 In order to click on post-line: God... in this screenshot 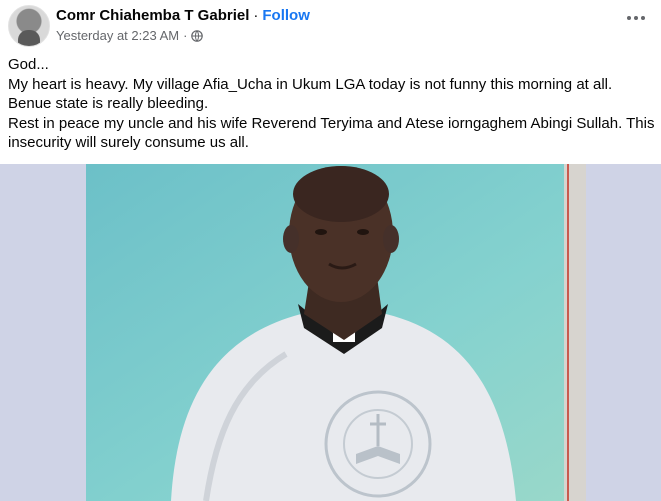, I will do `click(28, 64)`.